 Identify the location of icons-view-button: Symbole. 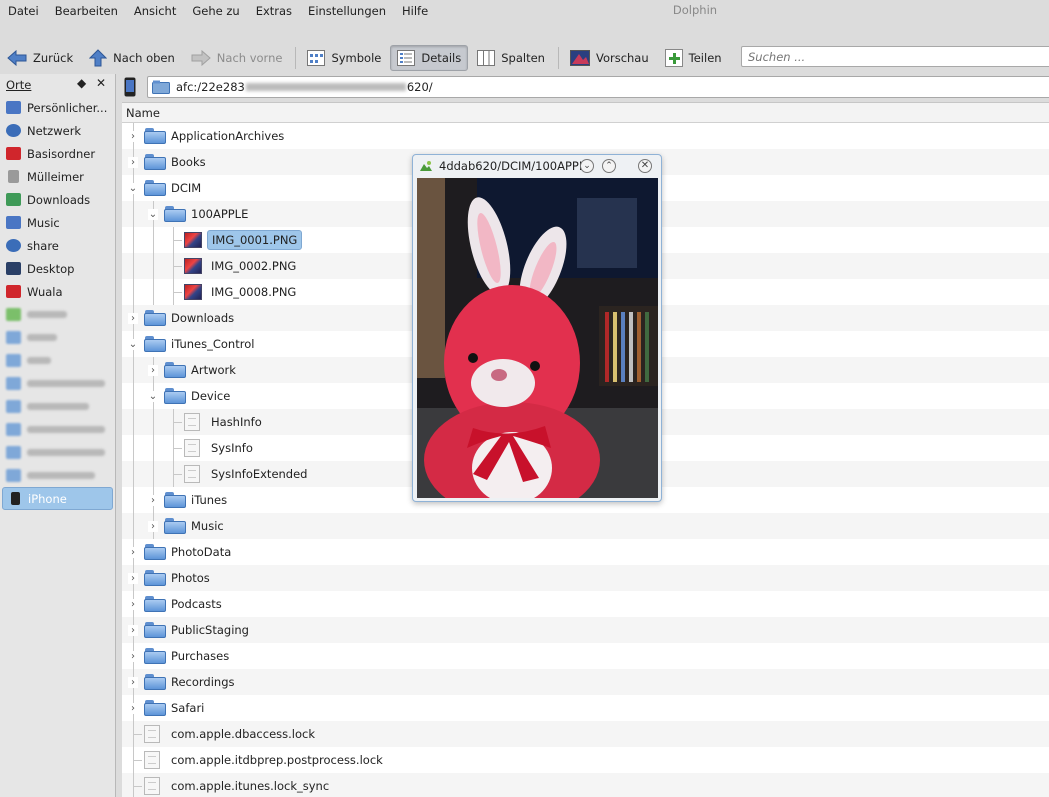
(344, 58).